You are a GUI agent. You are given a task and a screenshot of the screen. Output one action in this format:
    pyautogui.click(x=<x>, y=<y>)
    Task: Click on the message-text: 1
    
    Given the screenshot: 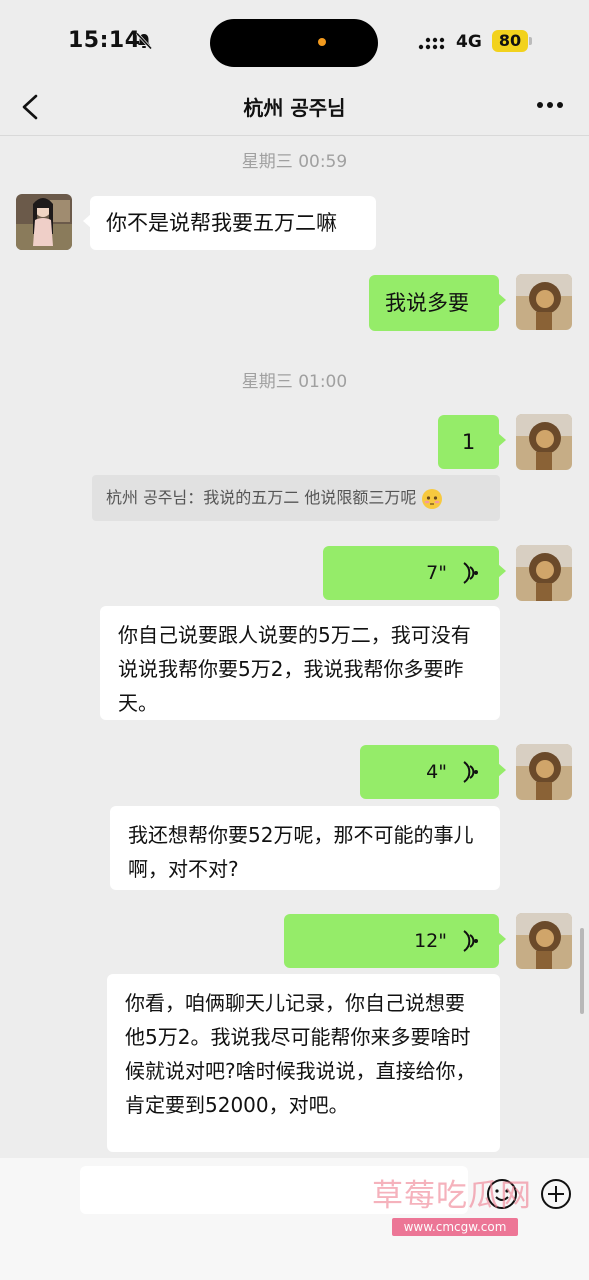 What is the action you would take?
    pyautogui.click(x=468, y=442)
    